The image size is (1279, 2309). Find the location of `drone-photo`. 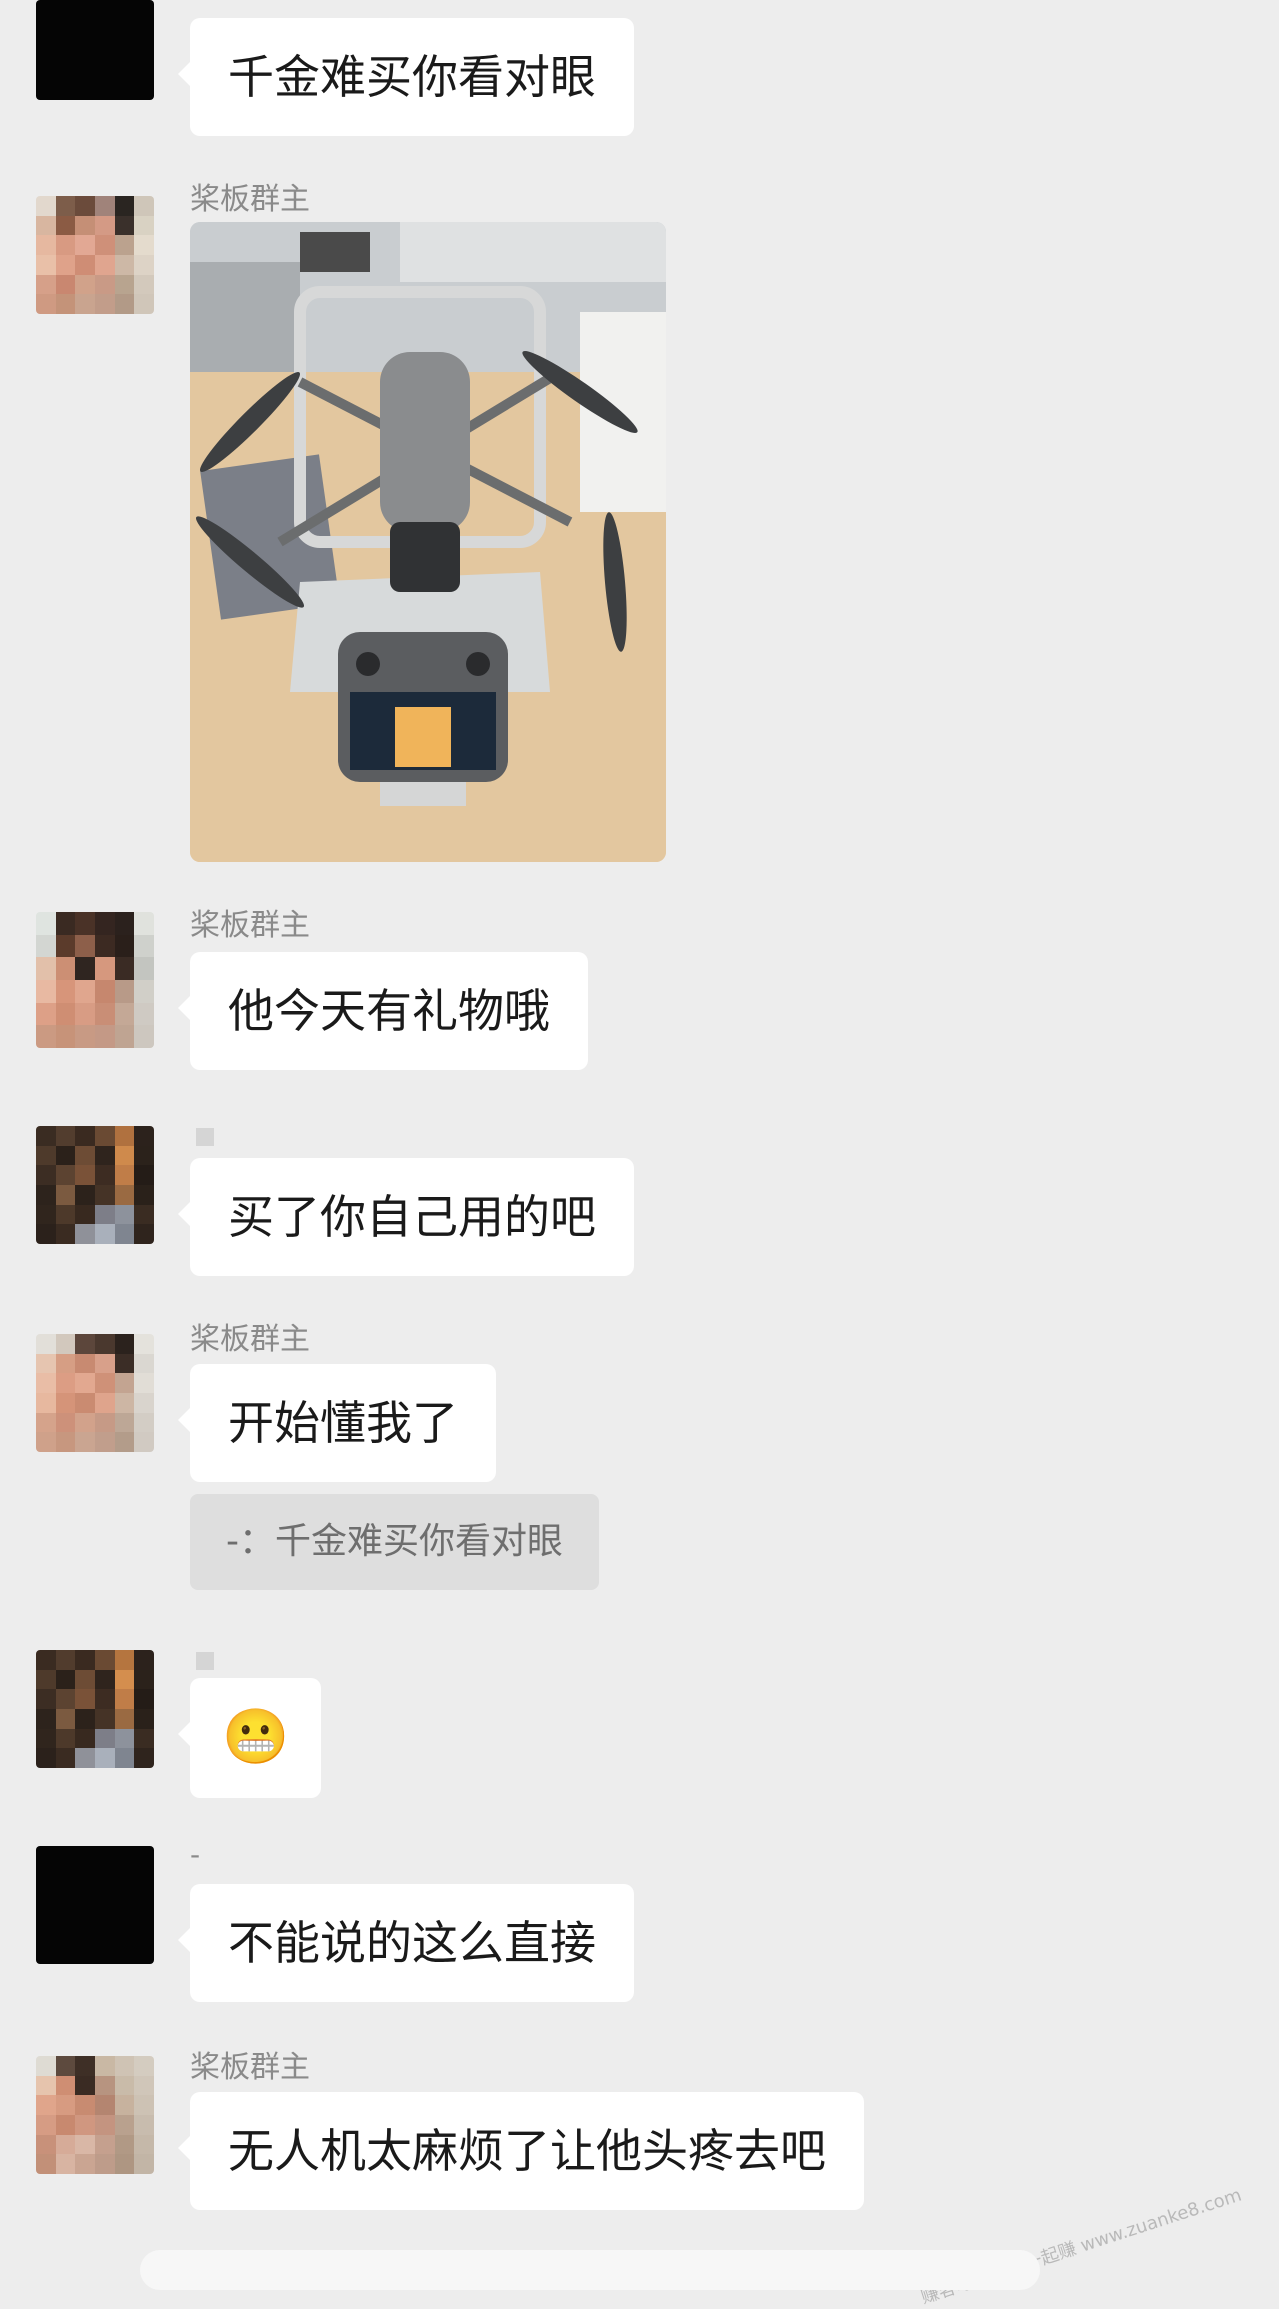

drone-photo is located at coordinates (428, 542).